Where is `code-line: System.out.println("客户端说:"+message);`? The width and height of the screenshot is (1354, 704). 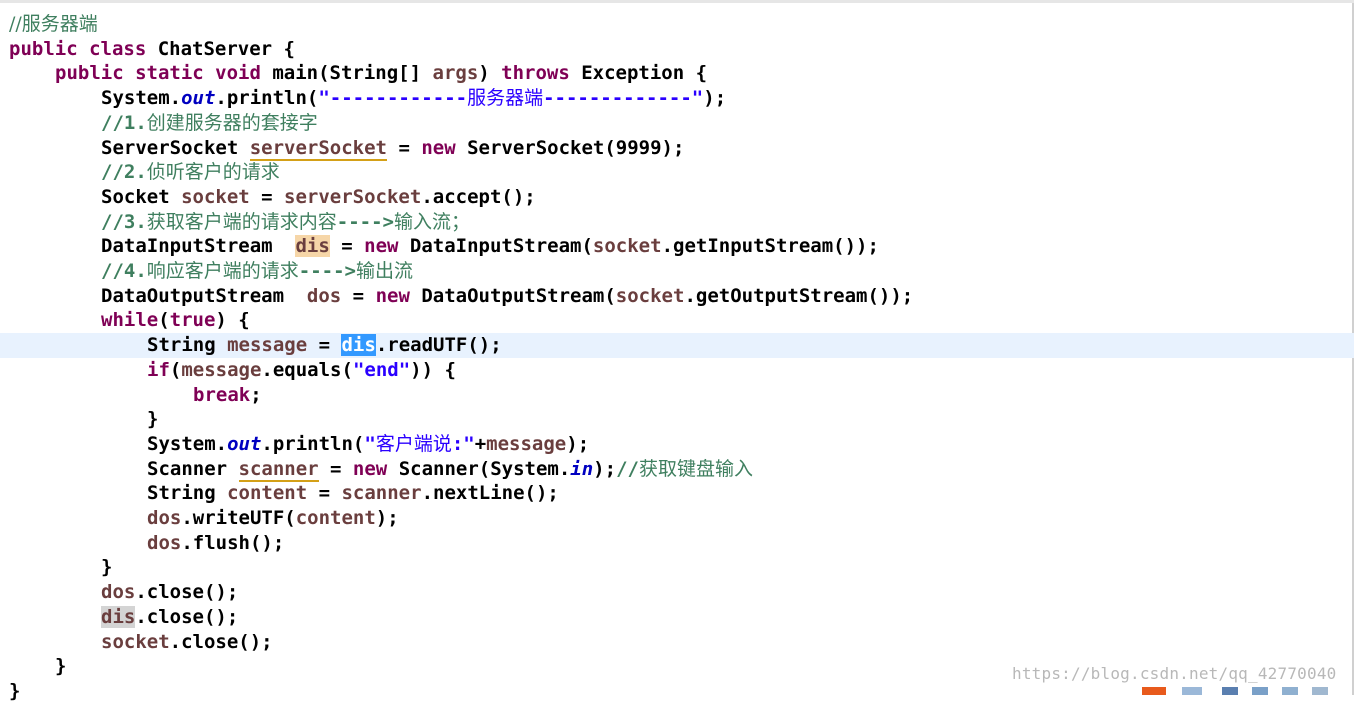
code-line: System.out.println("客户端说:"+message); is located at coordinates (677, 444).